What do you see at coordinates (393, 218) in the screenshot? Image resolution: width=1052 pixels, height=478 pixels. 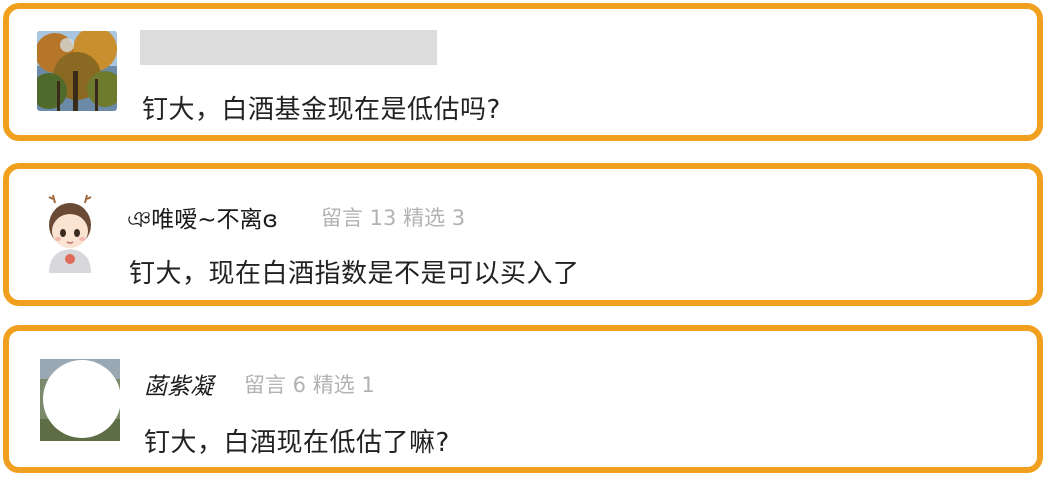 I see `user-stats: 留言 13 精选 3` at bounding box center [393, 218].